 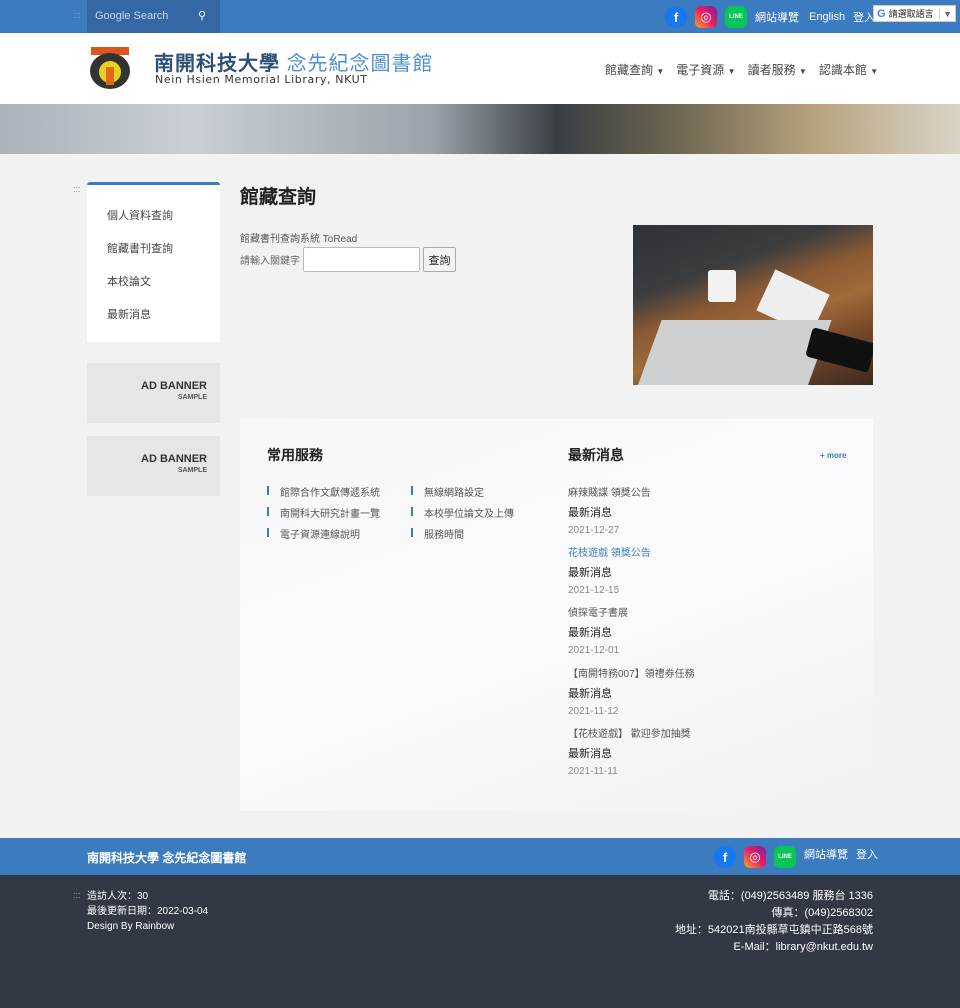 I want to click on news-item: 花枝遊戲 領獎公告 最新消息 2021-12-15, so click(x=668, y=570).